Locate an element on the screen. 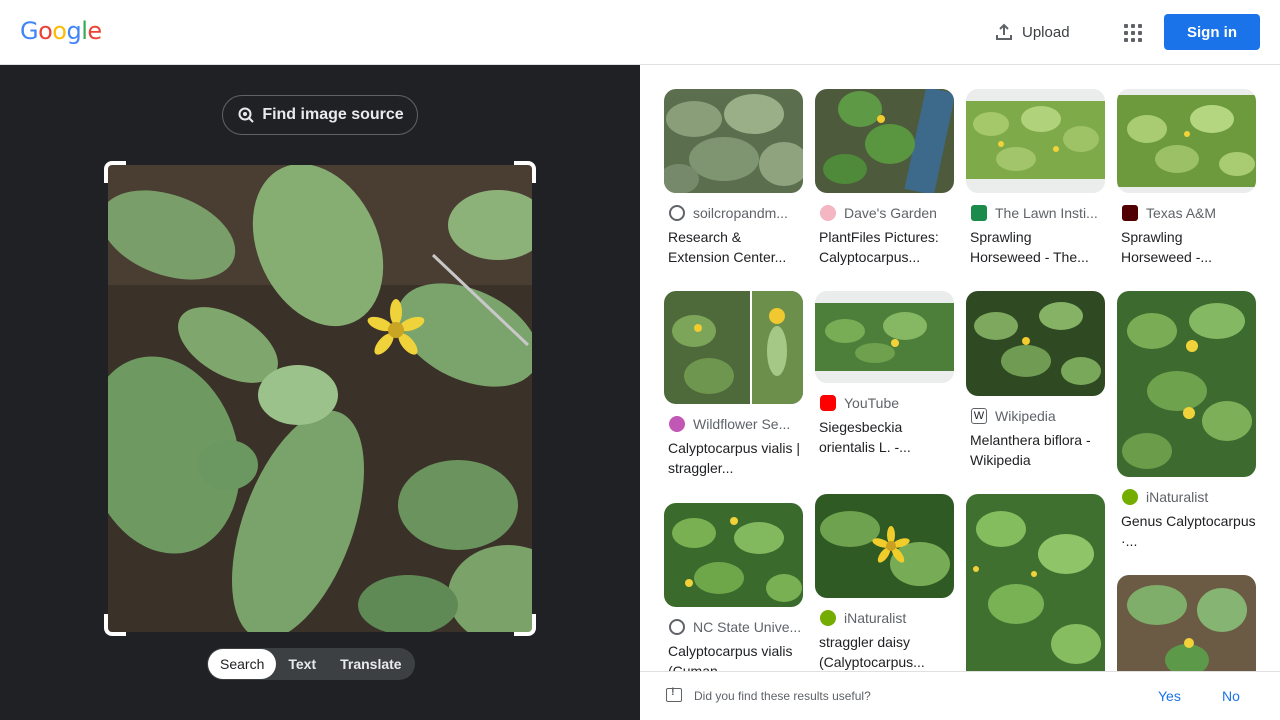 This screenshot has height=720, width=1280. daves-garden-icon is located at coordinates (828, 213).